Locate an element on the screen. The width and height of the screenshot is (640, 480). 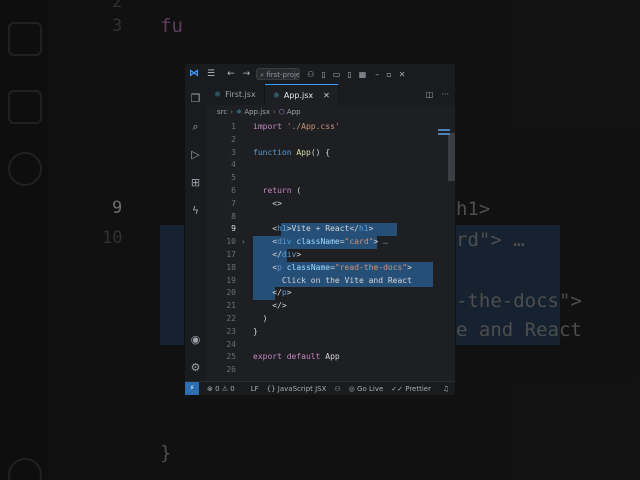
arrow-right-icon: → is located at coordinates (247, 74).